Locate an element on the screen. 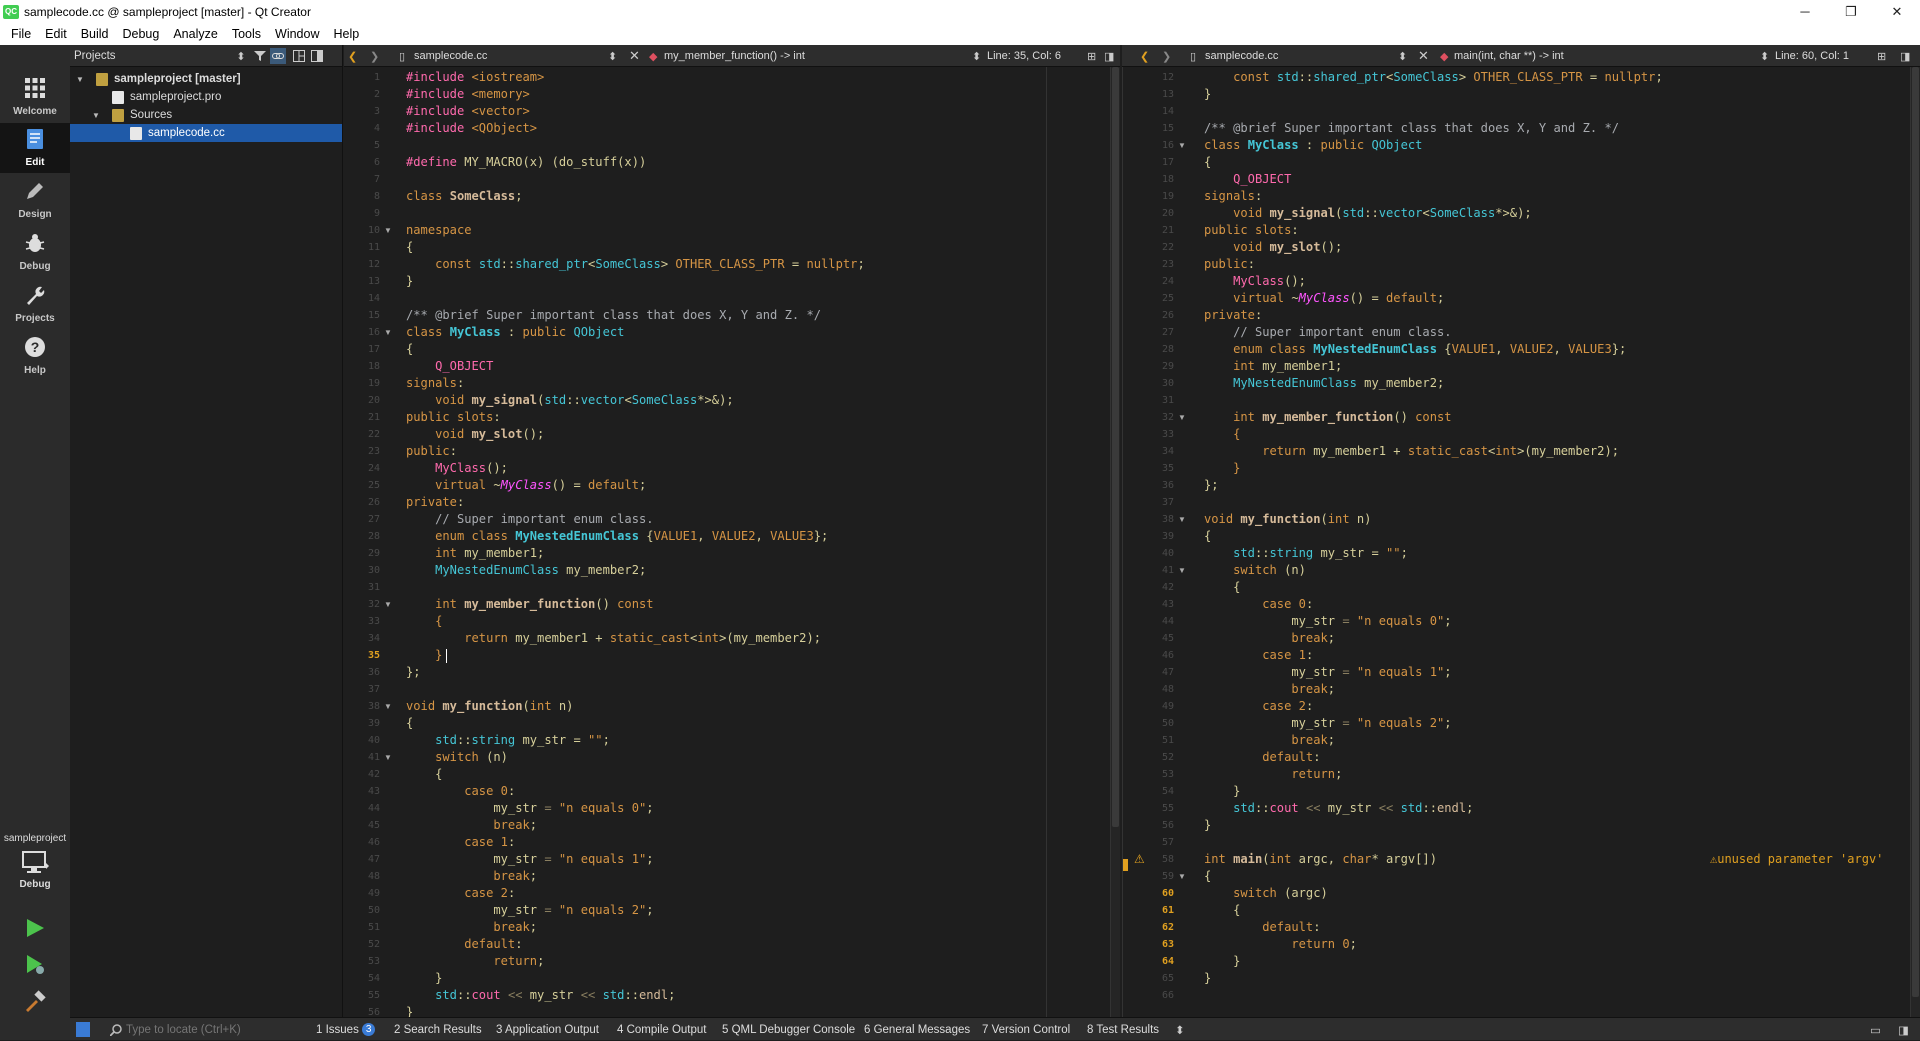 The width and height of the screenshot is (1920, 1041). code-token: default is located at coordinates (1411, 298).